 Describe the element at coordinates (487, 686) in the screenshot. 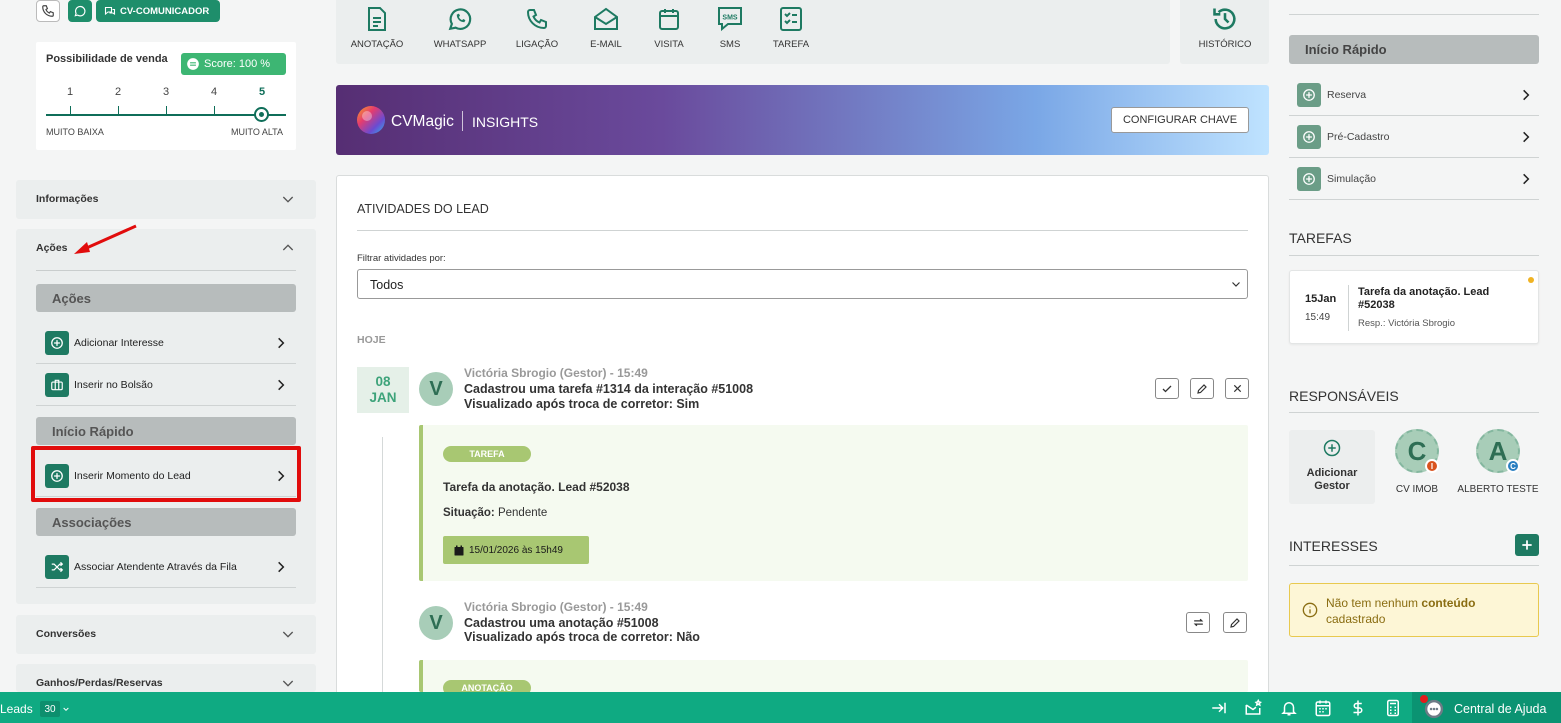

I see `note-tag: ANOTAÇÃO` at that location.